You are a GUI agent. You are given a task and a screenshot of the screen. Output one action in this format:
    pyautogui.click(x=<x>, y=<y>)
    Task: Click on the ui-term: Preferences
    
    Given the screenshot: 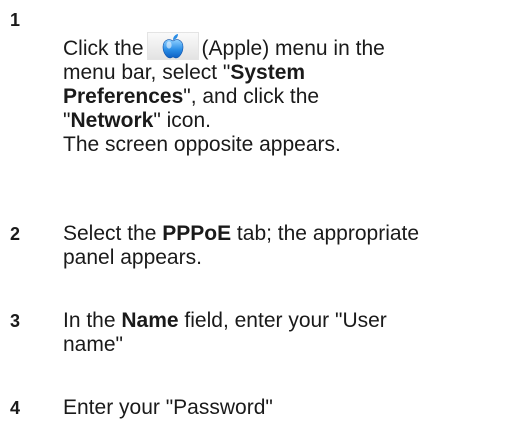 What is the action you would take?
    pyautogui.click(x=123, y=96)
    